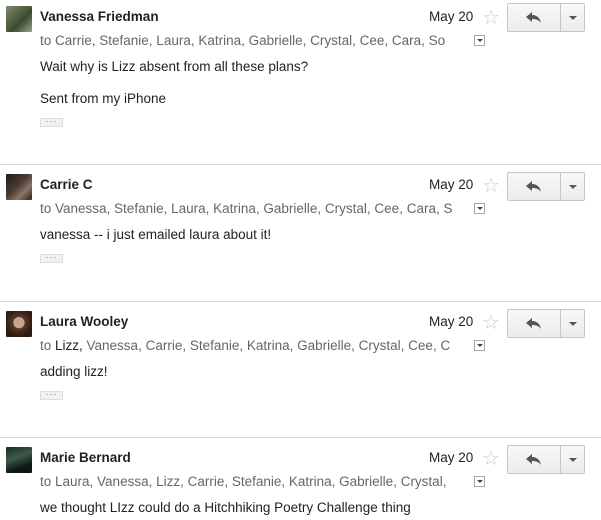  Describe the element at coordinates (84, 321) in the screenshot. I see `sender-name: Laura Wooley` at that location.